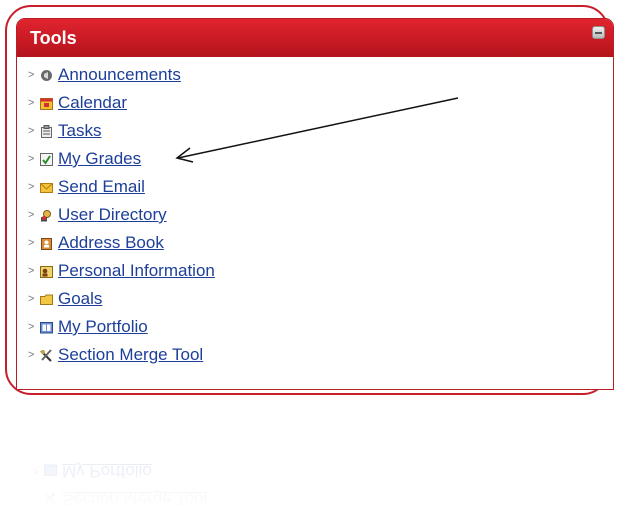 The image size is (618, 513). What do you see at coordinates (111, 243) in the screenshot?
I see `tool-link-address-book: Address Book` at bounding box center [111, 243].